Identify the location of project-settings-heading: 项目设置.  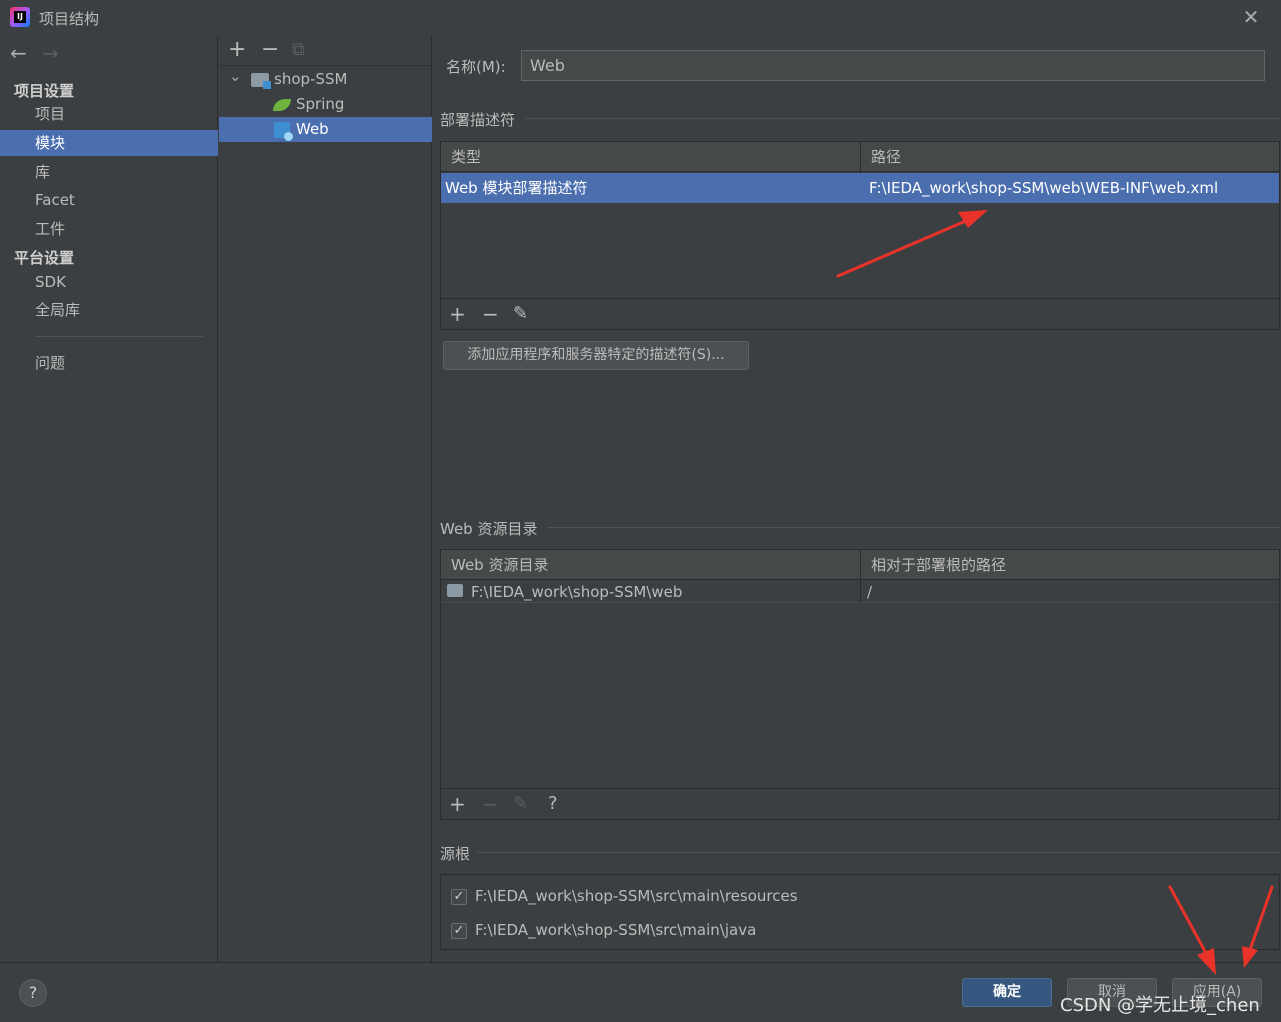
(44, 91).